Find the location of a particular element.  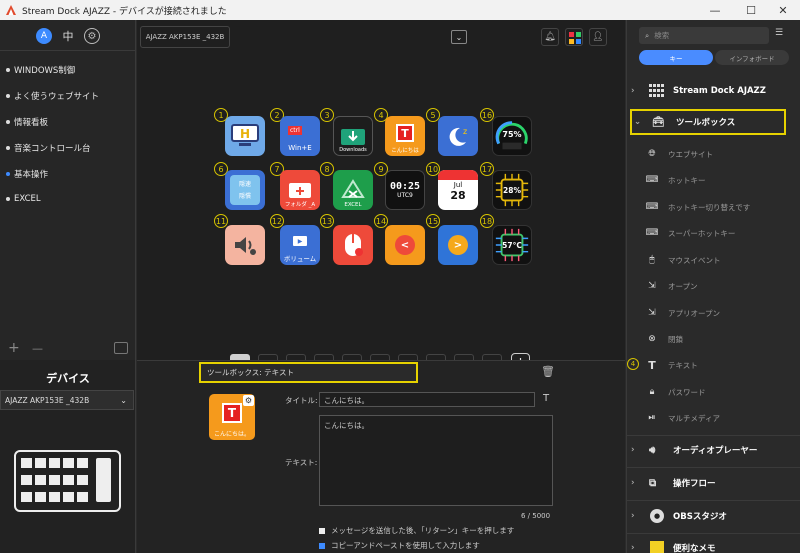

device-select: AJAZZ AKP153E _432B ⌄ is located at coordinates (67, 400).